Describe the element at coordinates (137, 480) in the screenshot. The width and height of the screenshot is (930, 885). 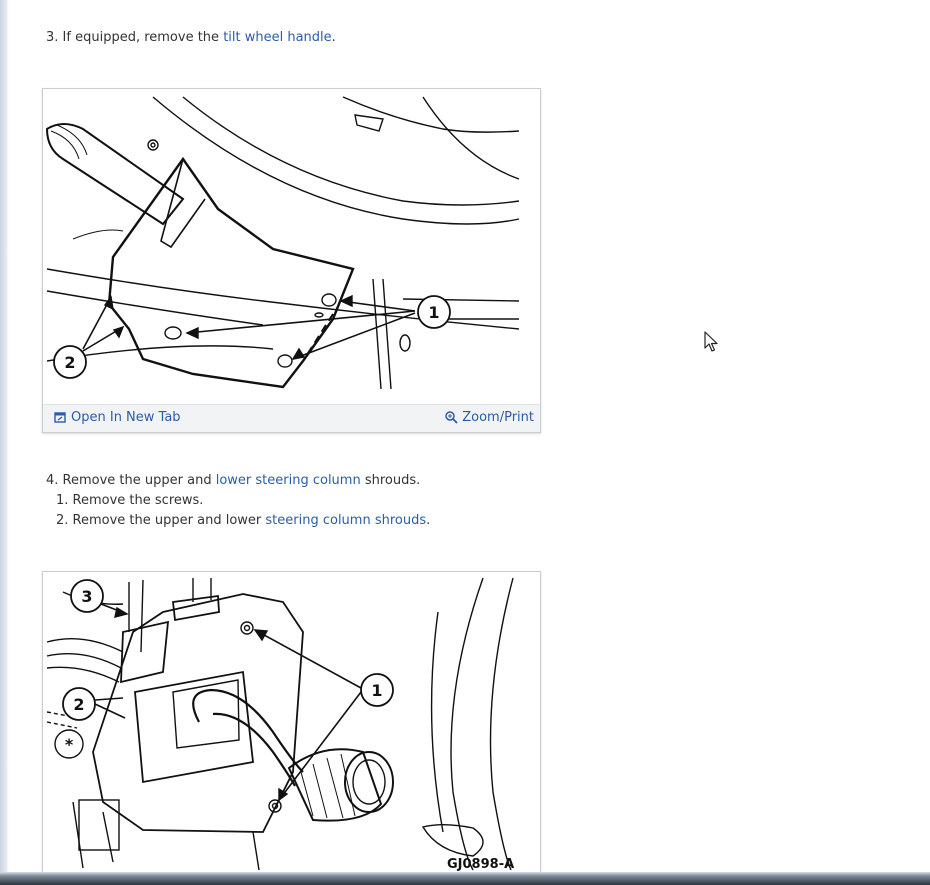
I see `step-text: Remove the upper and` at that location.